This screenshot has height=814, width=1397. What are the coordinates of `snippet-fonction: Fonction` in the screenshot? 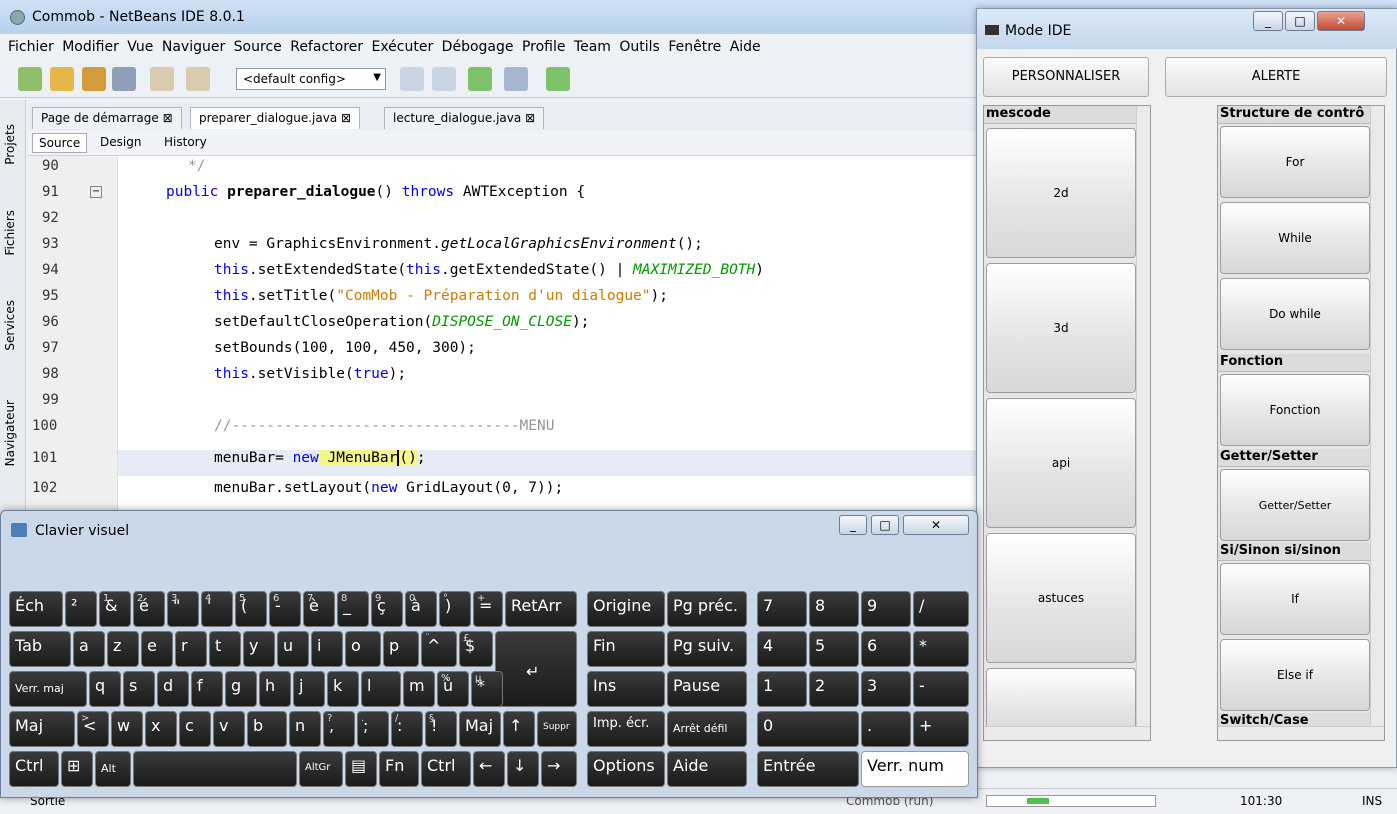 It's located at (1295, 410).